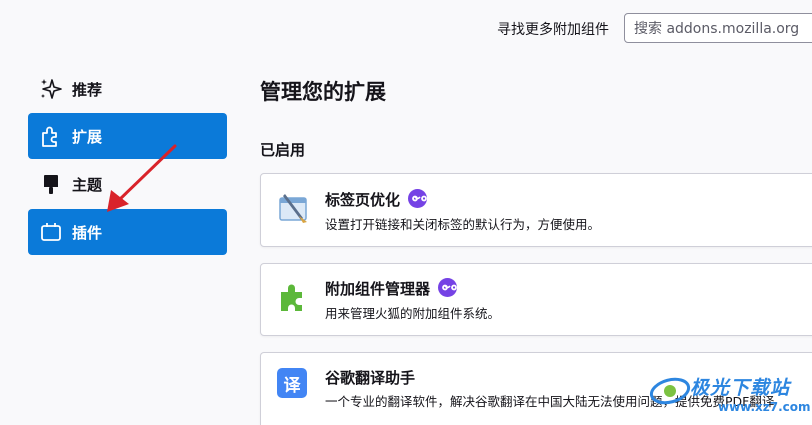 The image size is (812, 425). Describe the element at coordinates (740, 388) in the screenshot. I see `watermark-title: 极光下载站` at that location.